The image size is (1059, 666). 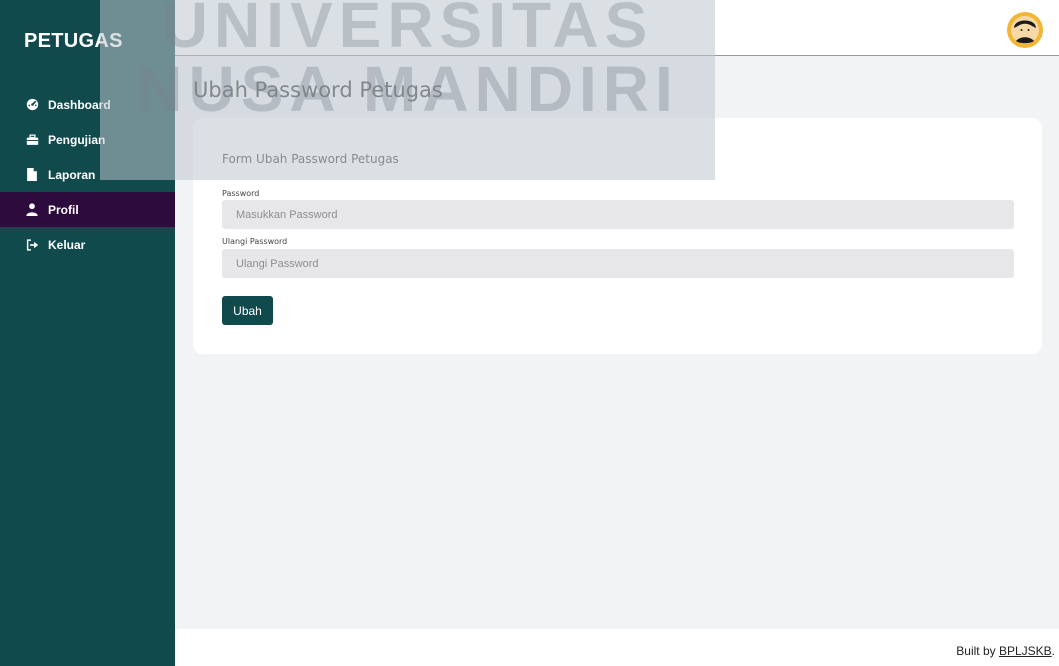 What do you see at coordinates (1053, 651) in the screenshot?
I see `footer-suffix: .` at bounding box center [1053, 651].